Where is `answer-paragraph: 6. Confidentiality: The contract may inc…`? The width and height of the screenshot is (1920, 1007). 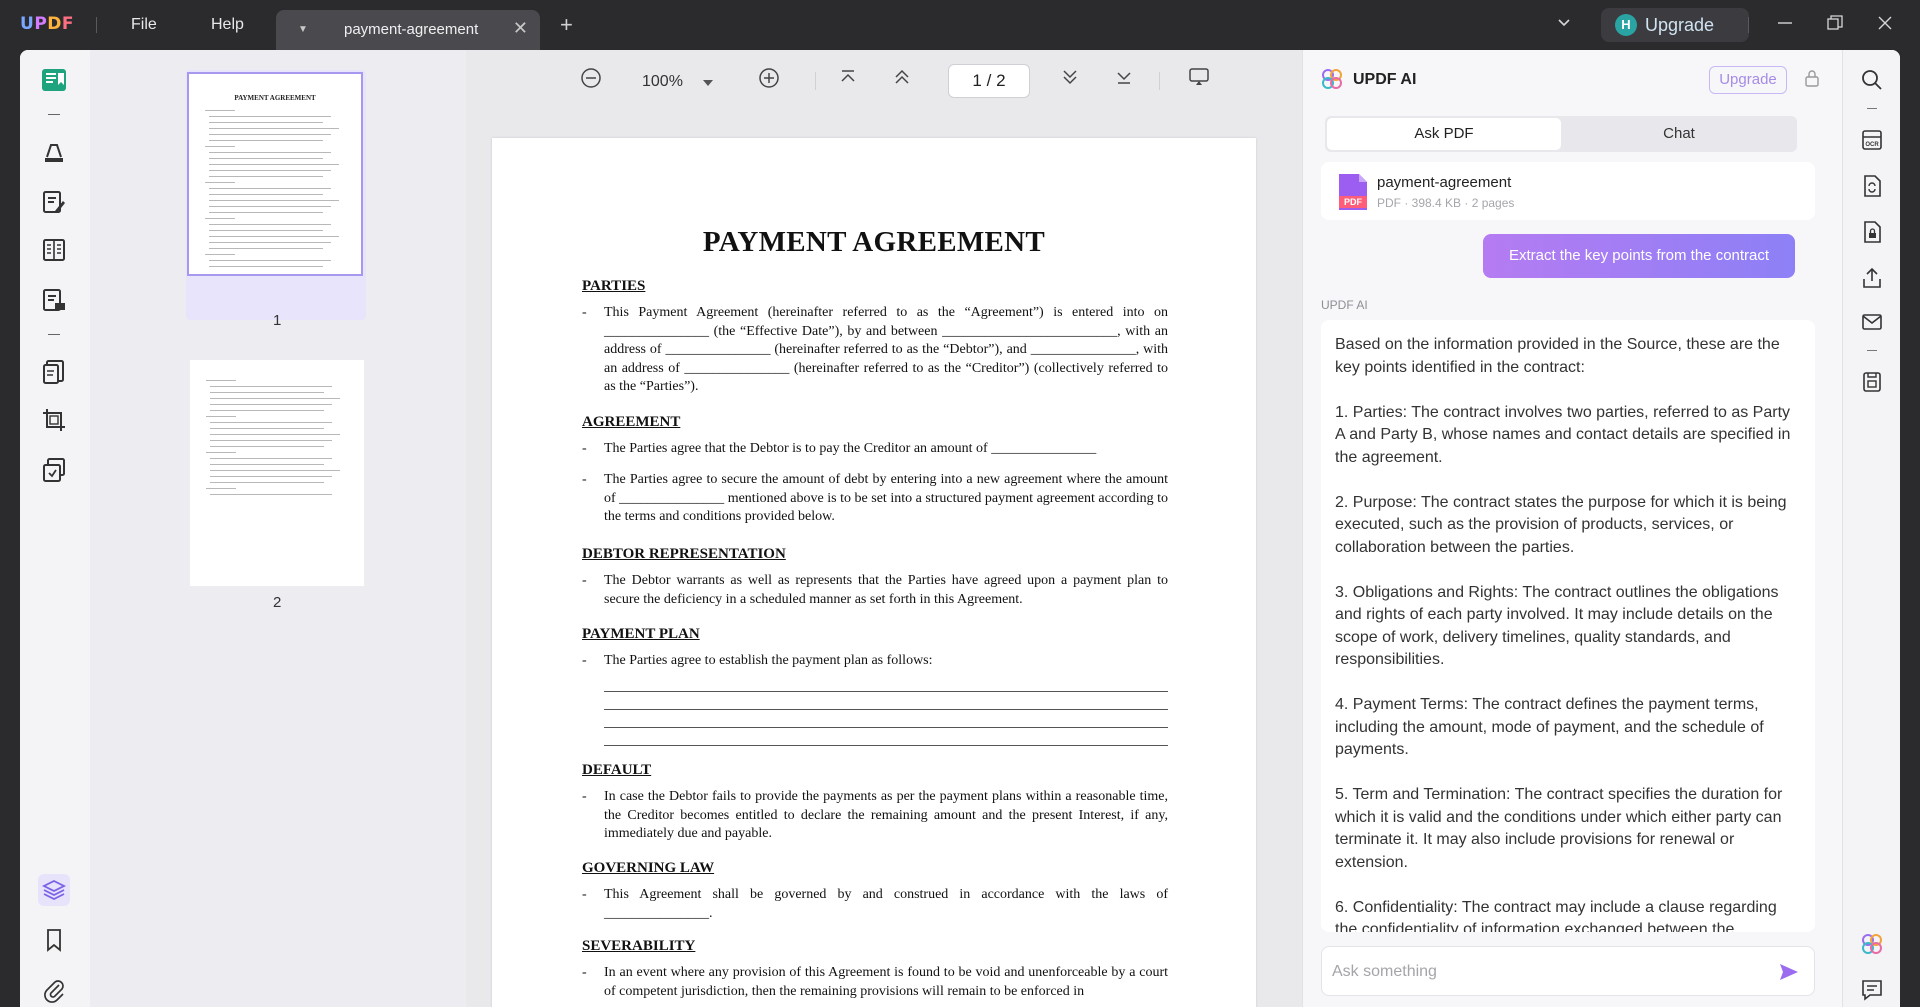 answer-paragraph: 6. Confidentiality: The contract may inc… is located at coordinates (1556, 915).